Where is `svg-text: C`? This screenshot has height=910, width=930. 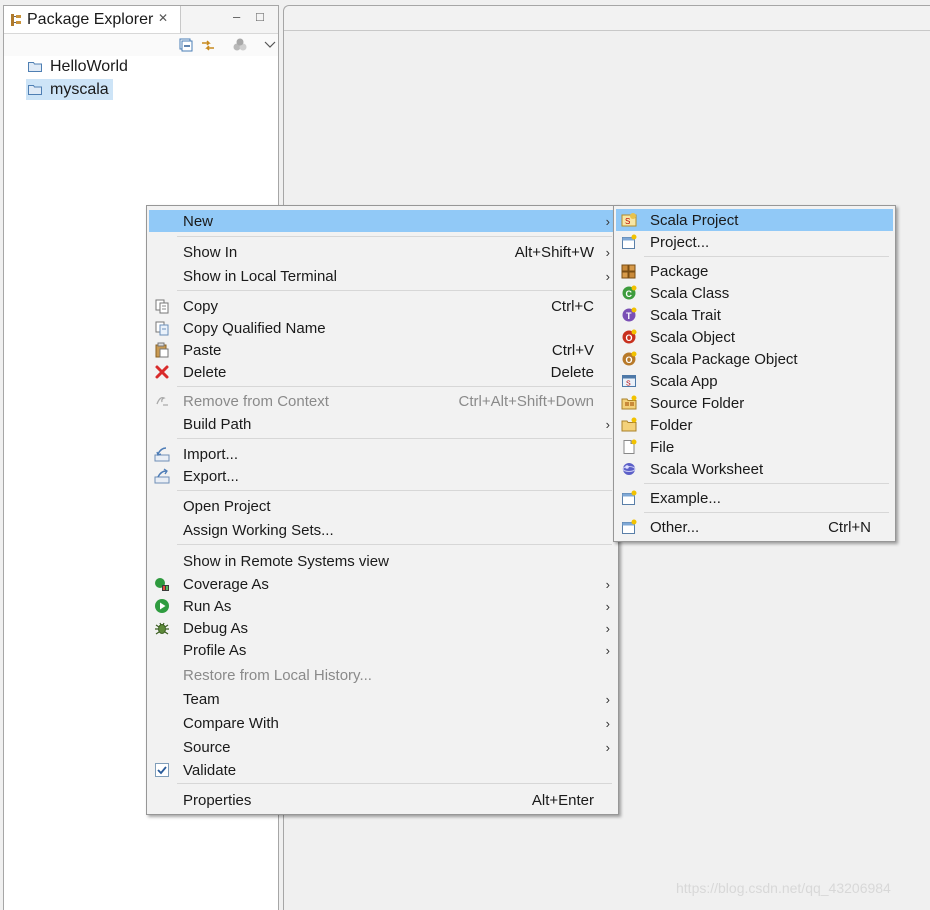 svg-text: C is located at coordinates (629, 294).